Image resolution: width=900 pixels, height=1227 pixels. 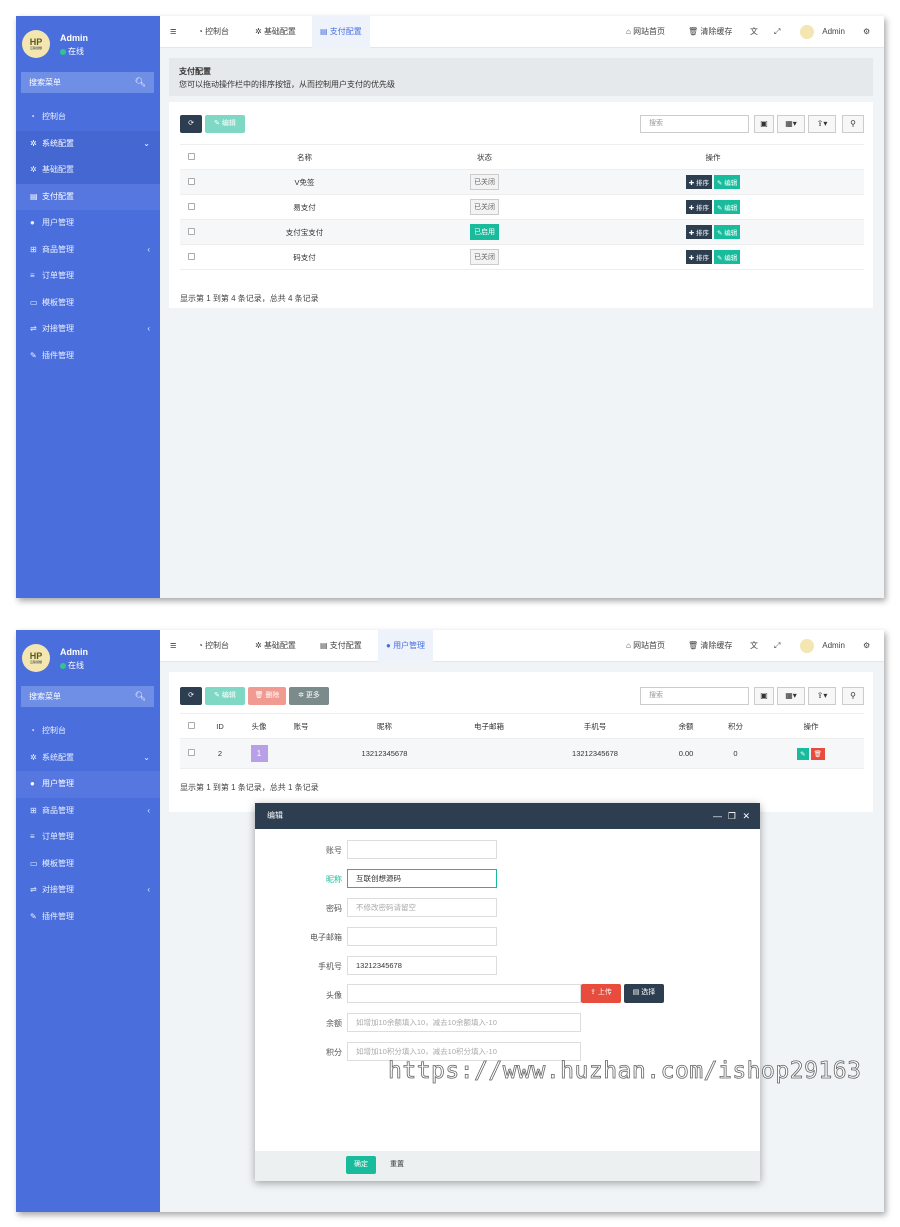 What do you see at coordinates (817, 753) in the screenshot?
I see `row-delete-button: 🗑︎` at bounding box center [817, 753].